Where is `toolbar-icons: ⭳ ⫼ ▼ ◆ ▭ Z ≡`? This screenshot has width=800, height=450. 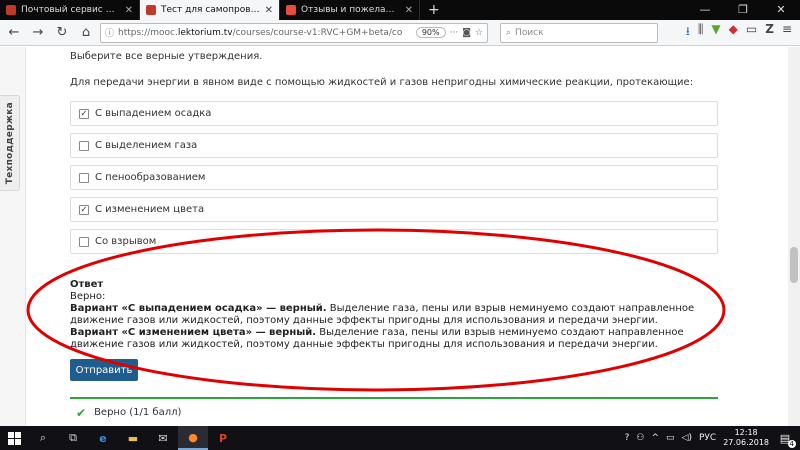 toolbar-icons: ⭳ ⫼ ▼ ◆ ▭ Z ≡ is located at coordinates (741, 32).